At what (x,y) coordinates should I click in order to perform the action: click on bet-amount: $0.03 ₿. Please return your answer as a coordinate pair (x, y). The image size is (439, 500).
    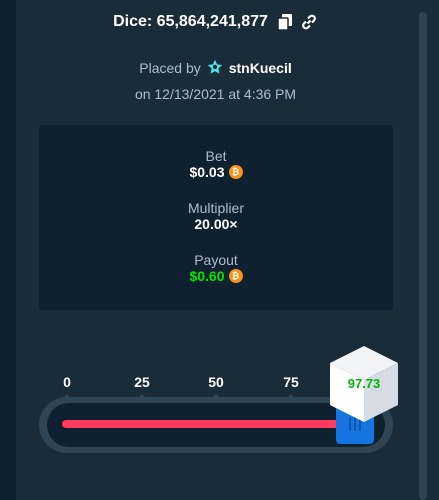
    Looking at the image, I should click on (216, 172).